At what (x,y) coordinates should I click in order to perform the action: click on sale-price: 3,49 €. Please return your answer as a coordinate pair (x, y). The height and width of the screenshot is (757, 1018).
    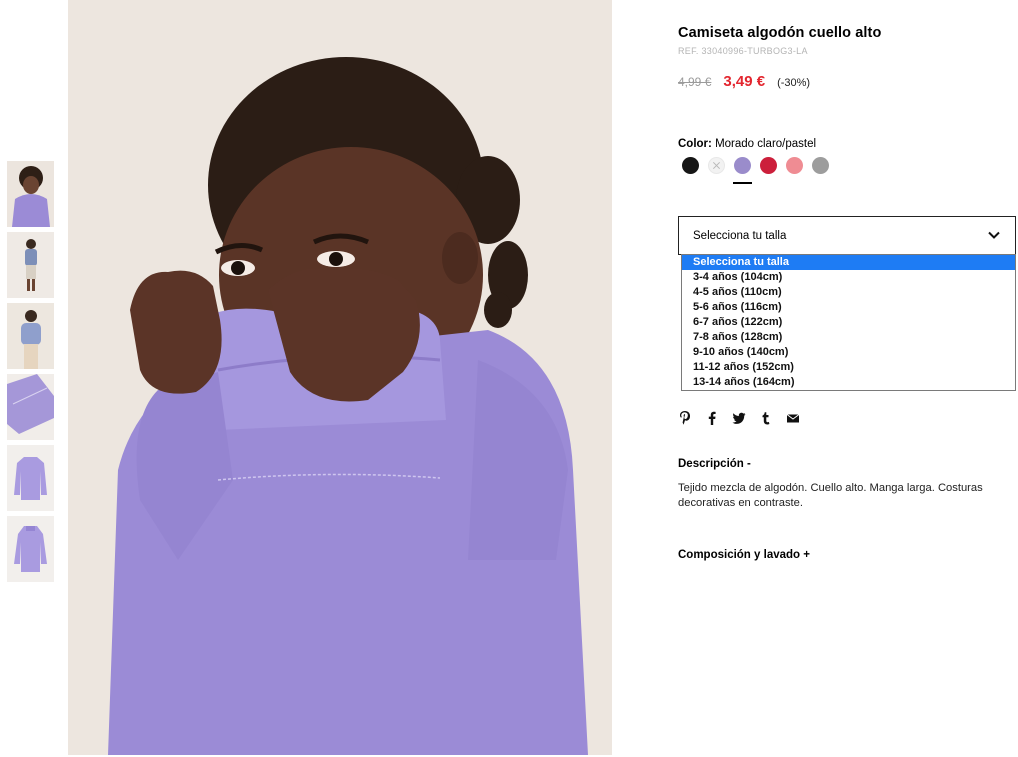
    Looking at the image, I should click on (744, 81).